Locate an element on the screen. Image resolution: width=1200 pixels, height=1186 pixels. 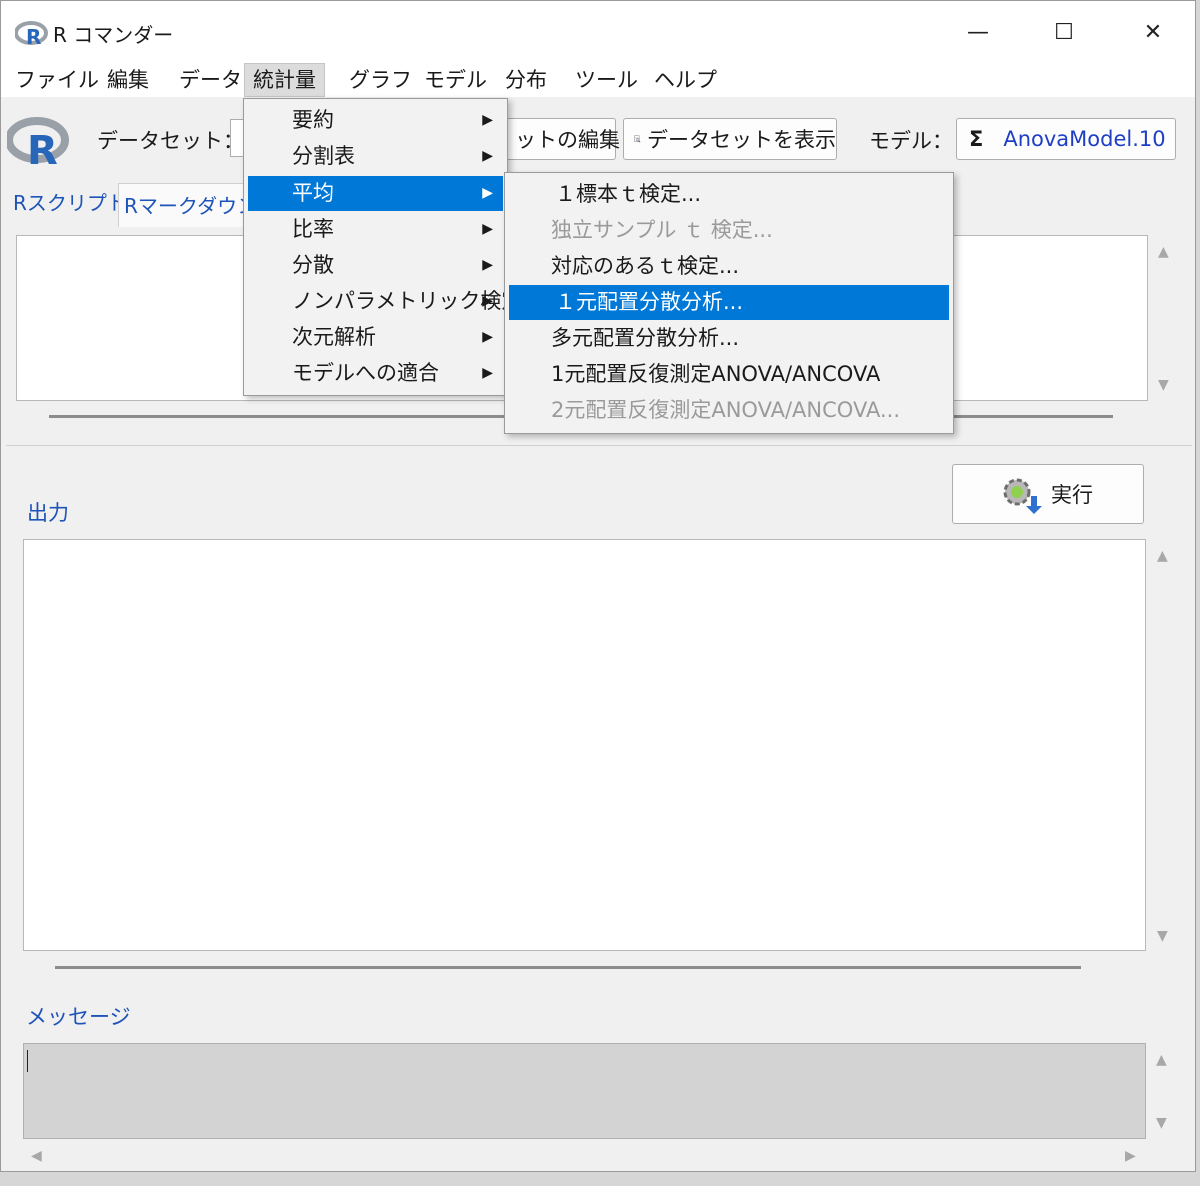
output-hscrollbar is located at coordinates (568, 967).